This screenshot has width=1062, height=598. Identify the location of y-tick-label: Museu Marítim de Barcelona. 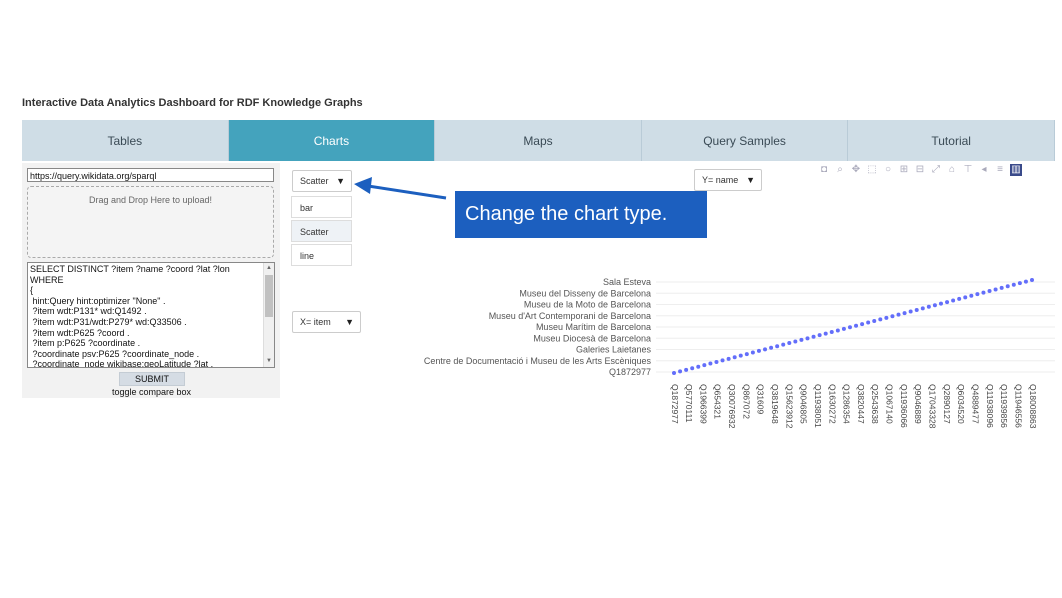
(593, 327).